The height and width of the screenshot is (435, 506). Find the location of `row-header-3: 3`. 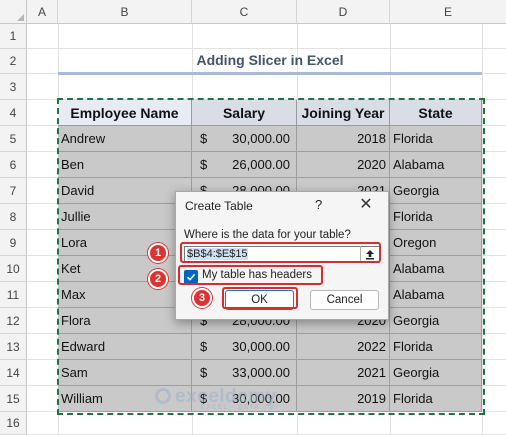

row-header-3: 3 is located at coordinates (13, 87).